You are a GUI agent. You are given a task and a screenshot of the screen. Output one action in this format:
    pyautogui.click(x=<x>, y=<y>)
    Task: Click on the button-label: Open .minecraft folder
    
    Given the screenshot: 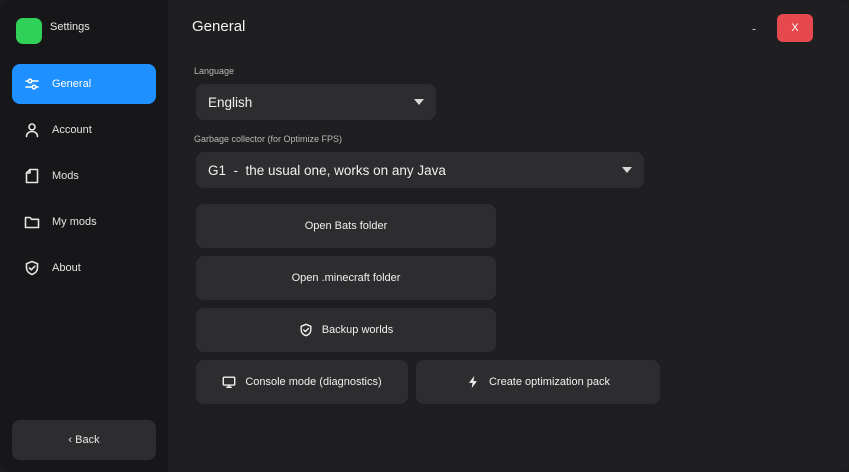 What is the action you would take?
    pyautogui.click(x=346, y=278)
    